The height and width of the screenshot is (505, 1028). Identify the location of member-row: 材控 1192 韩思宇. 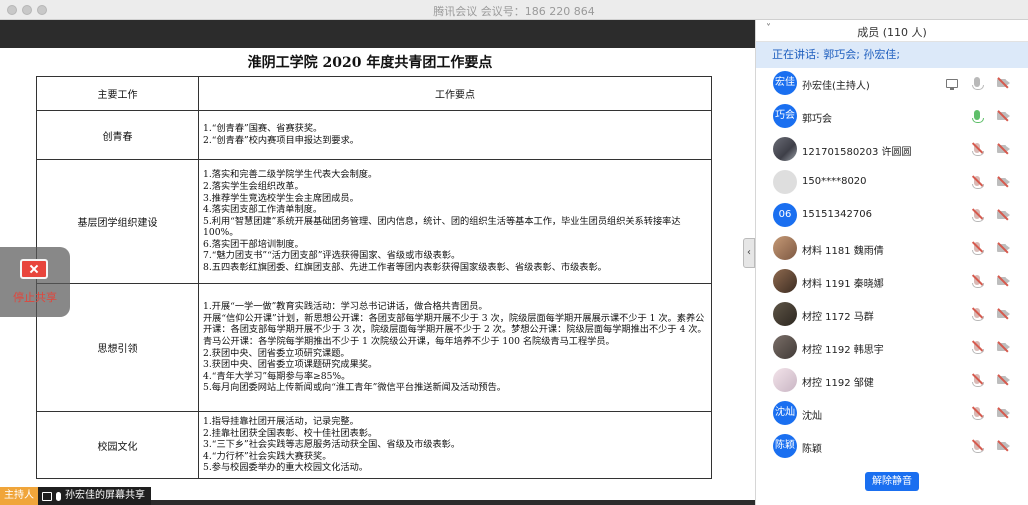
(892, 348).